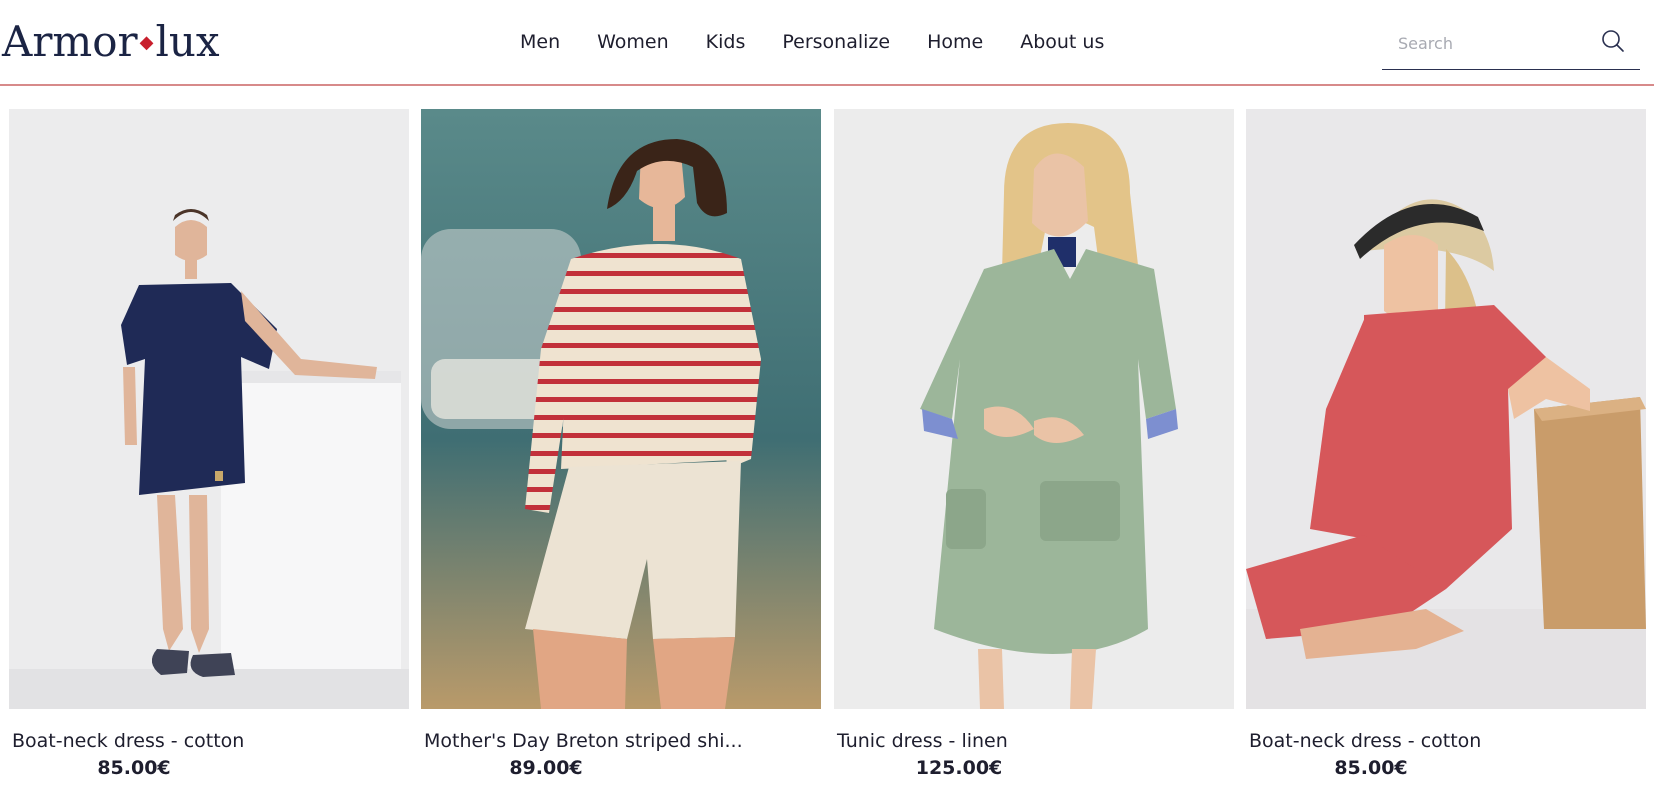 This screenshot has width=1654, height=786. I want to click on armorlux-logo: Armor ◆lux, so click(111, 43).